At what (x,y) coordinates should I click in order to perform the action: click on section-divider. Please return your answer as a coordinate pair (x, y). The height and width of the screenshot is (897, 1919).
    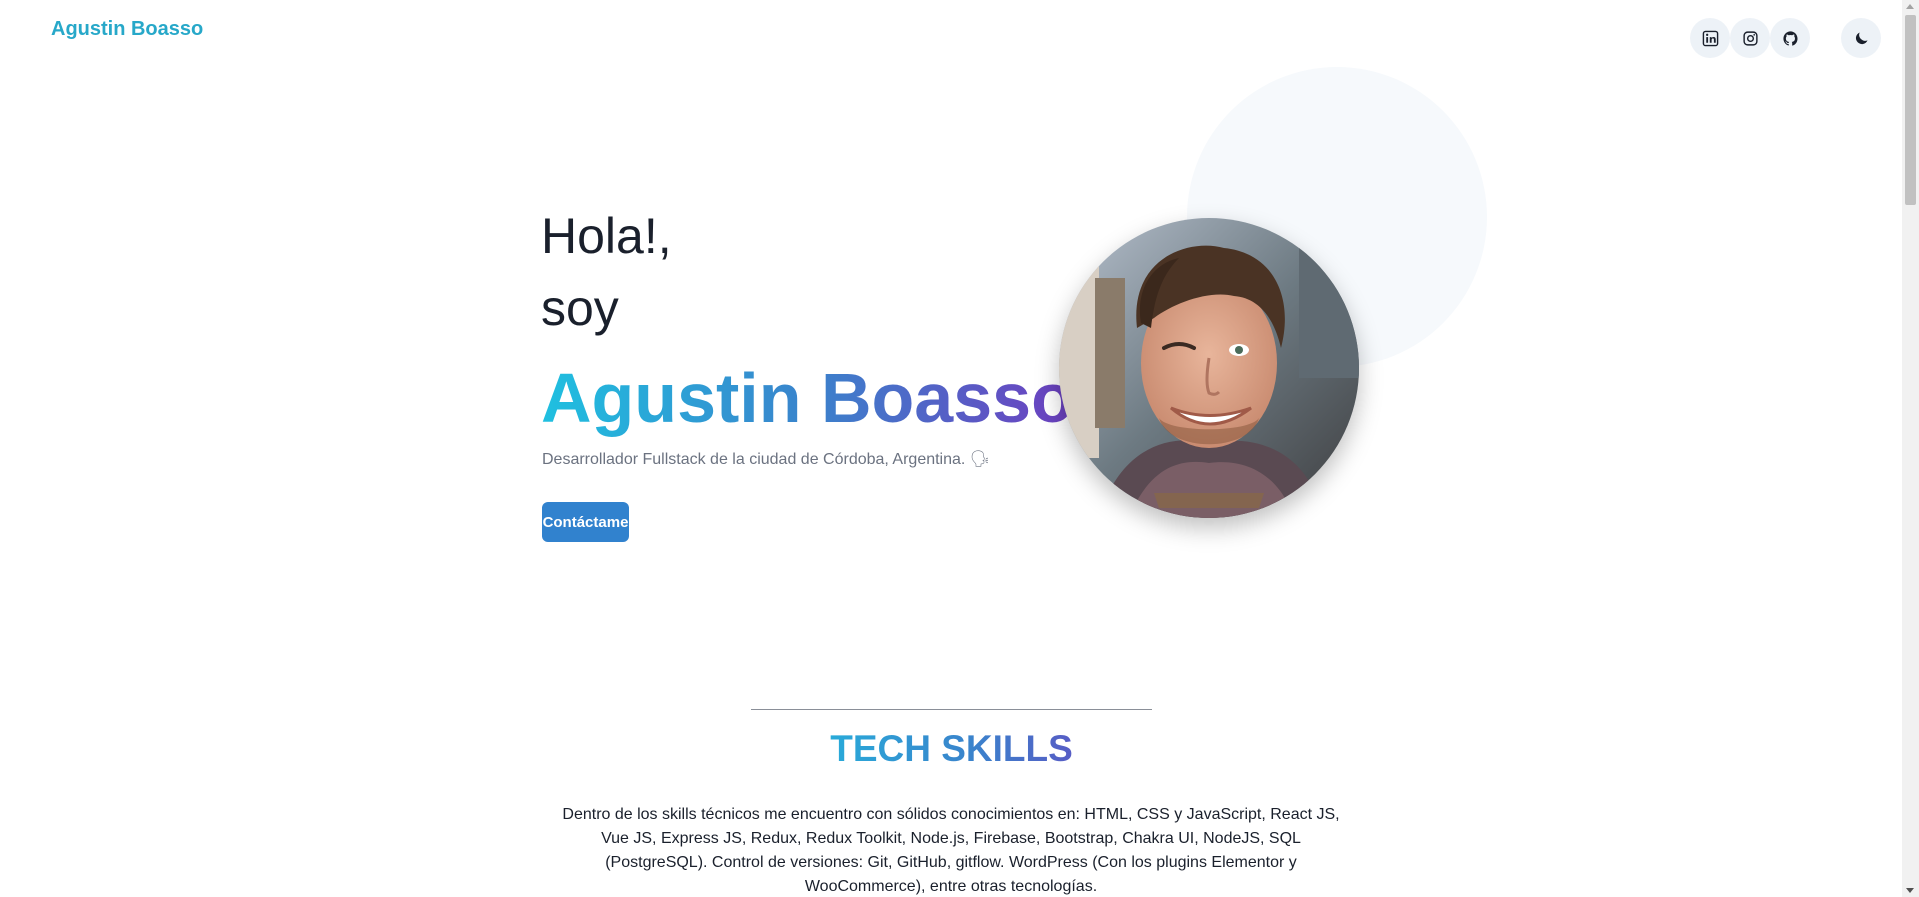
    Looking at the image, I should click on (951, 709).